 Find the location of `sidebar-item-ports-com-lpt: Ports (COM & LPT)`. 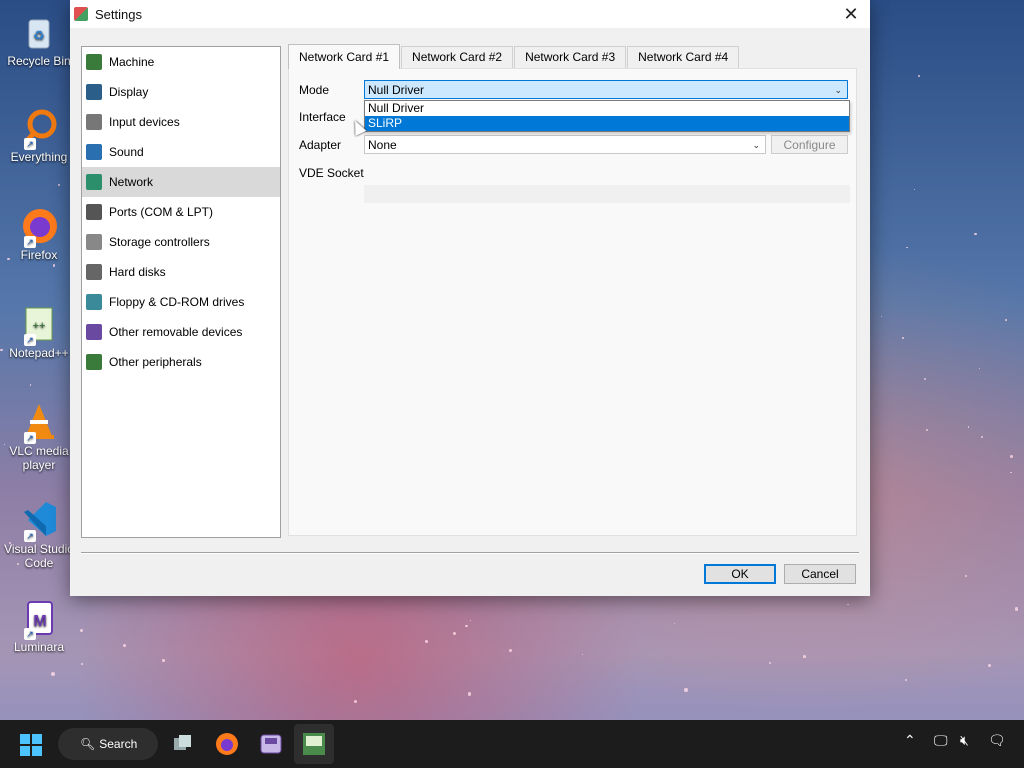

sidebar-item-ports-com-lpt: Ports (COM & LPT) is located at coordinates (181, 212).